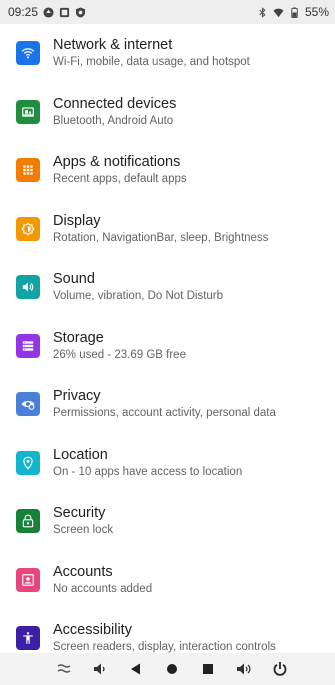  I want to click on assistant-icon, so click(48, 12).